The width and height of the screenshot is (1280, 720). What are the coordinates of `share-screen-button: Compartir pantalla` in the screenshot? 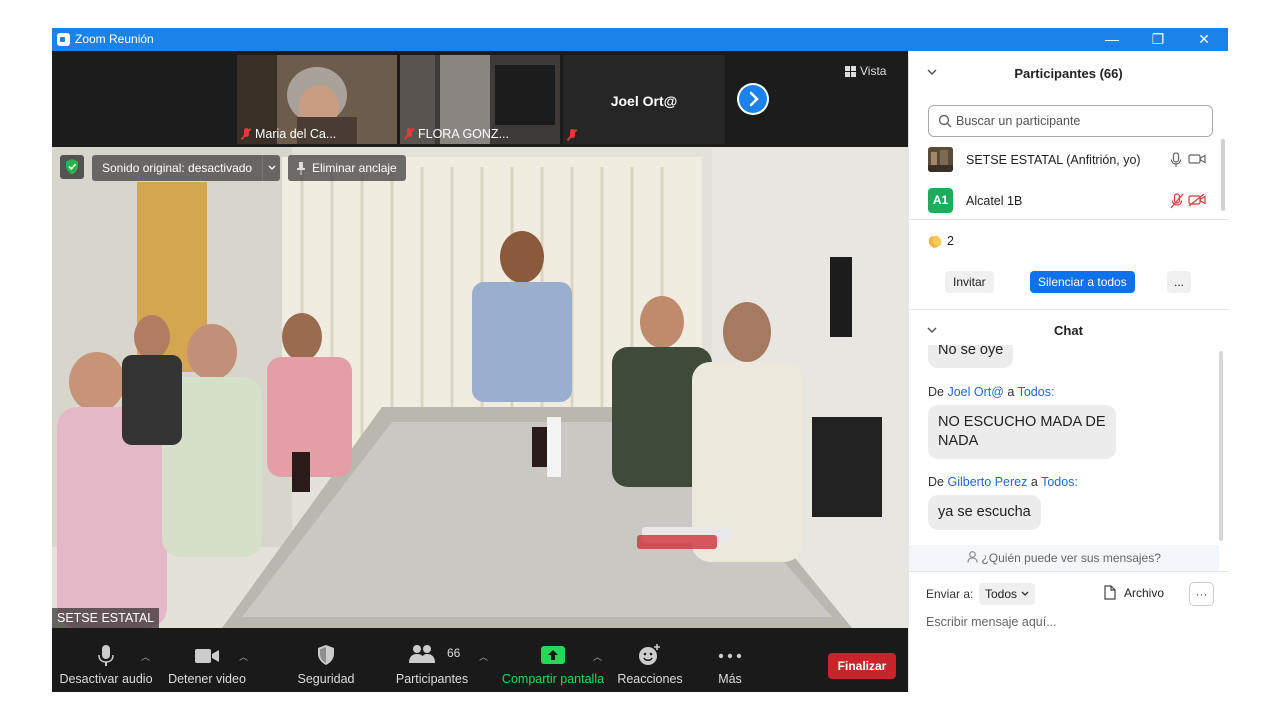 It's located at (553, 660).